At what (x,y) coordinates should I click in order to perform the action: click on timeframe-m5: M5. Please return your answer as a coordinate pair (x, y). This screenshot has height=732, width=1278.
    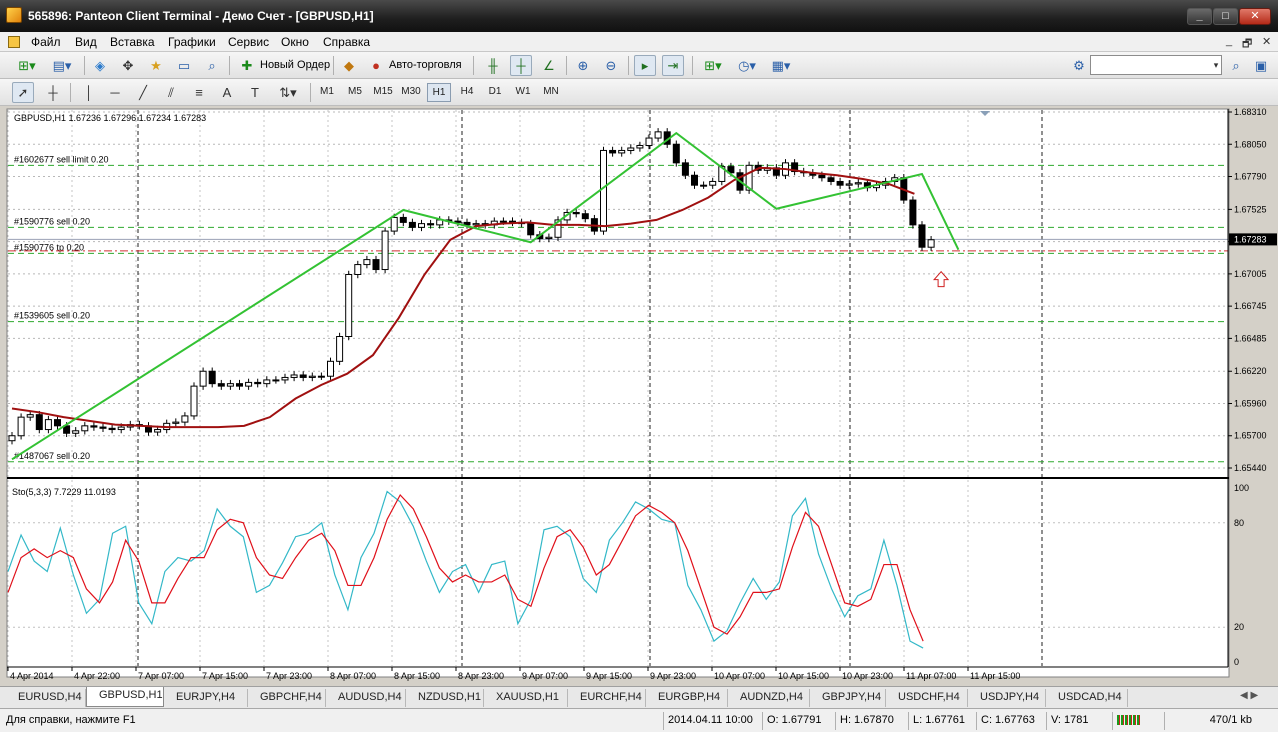
    Looking at the image, I should click on (355, 92).